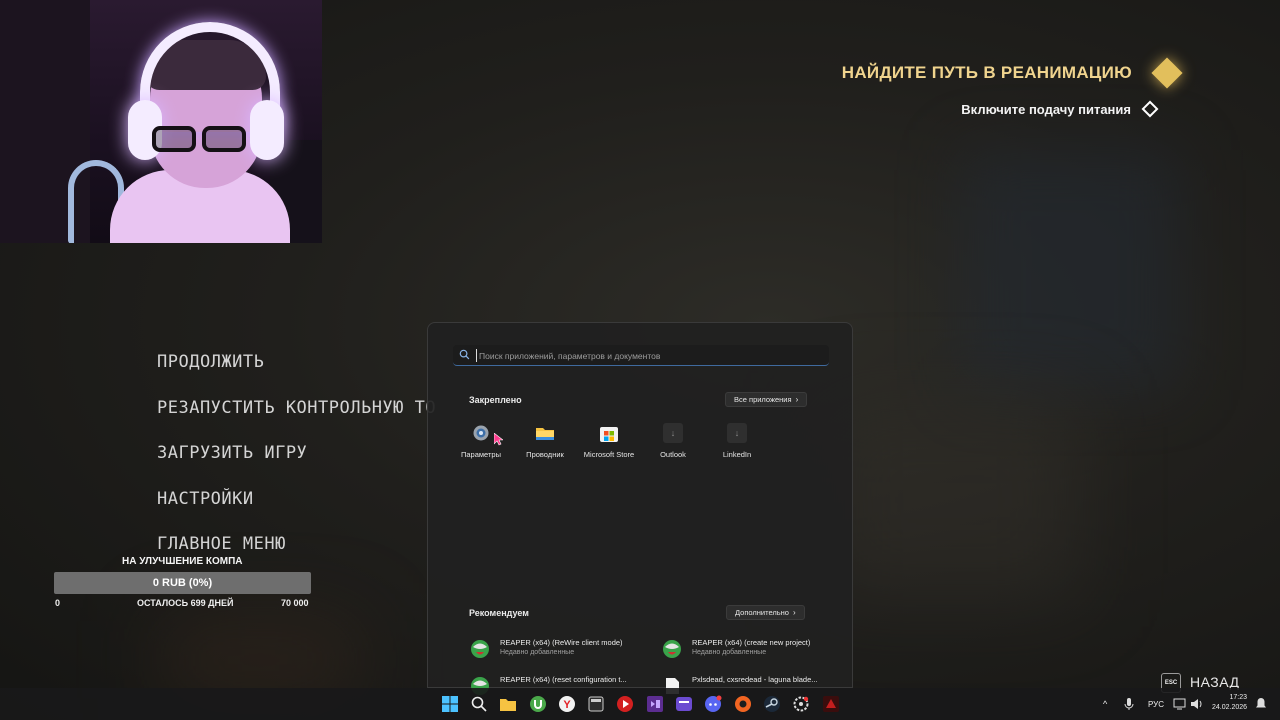 This screenshot has width=1280, height=720. Describe the element at coordinates (476, 355) in the screenshot. I see `text-caret` at that location.